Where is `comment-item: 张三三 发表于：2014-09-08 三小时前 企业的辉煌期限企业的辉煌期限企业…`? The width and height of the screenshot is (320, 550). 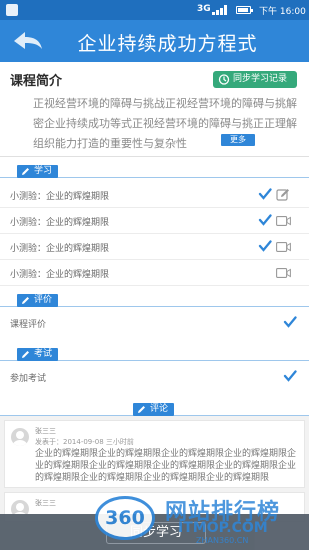
comment-item: 张三三 发表于：2014-09-08 三小时前 企业的辉煌期限企业的辉煌期限企业… is located at coordinates (154, 454).